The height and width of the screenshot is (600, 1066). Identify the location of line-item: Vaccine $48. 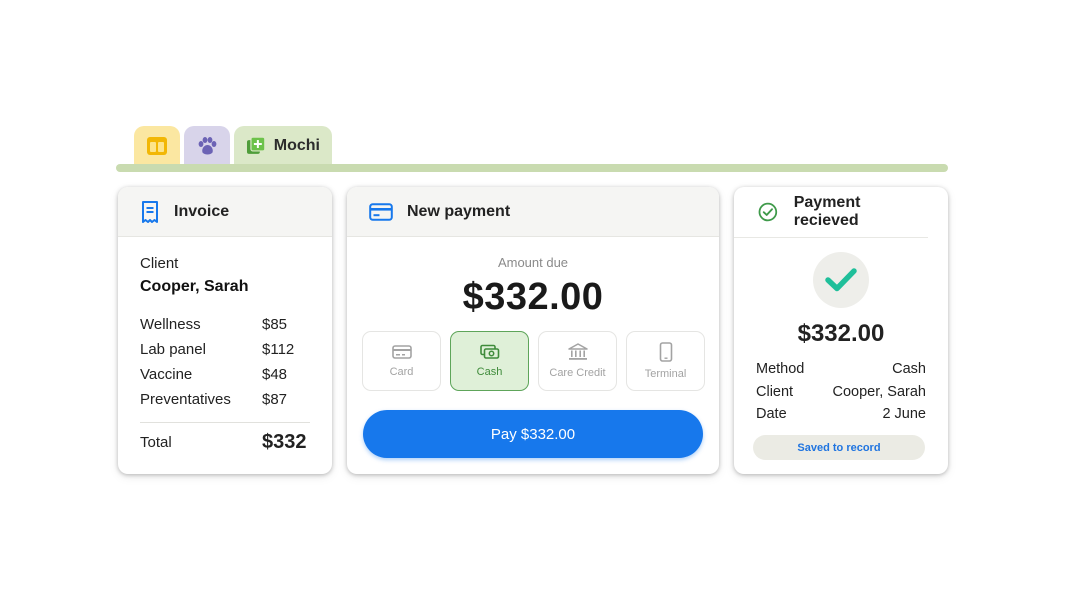
(225, 374).